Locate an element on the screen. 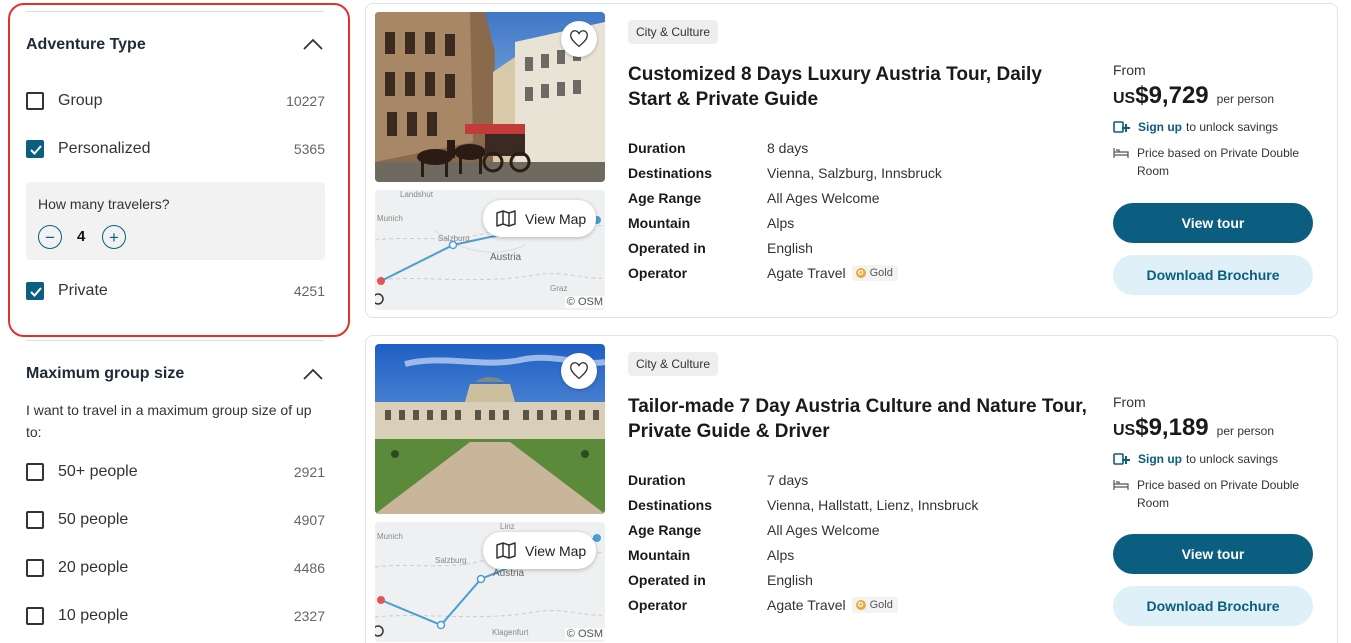 The height and width of the screenshot is (643, 1351). from-label: From is located at coordinates (1129, 70).